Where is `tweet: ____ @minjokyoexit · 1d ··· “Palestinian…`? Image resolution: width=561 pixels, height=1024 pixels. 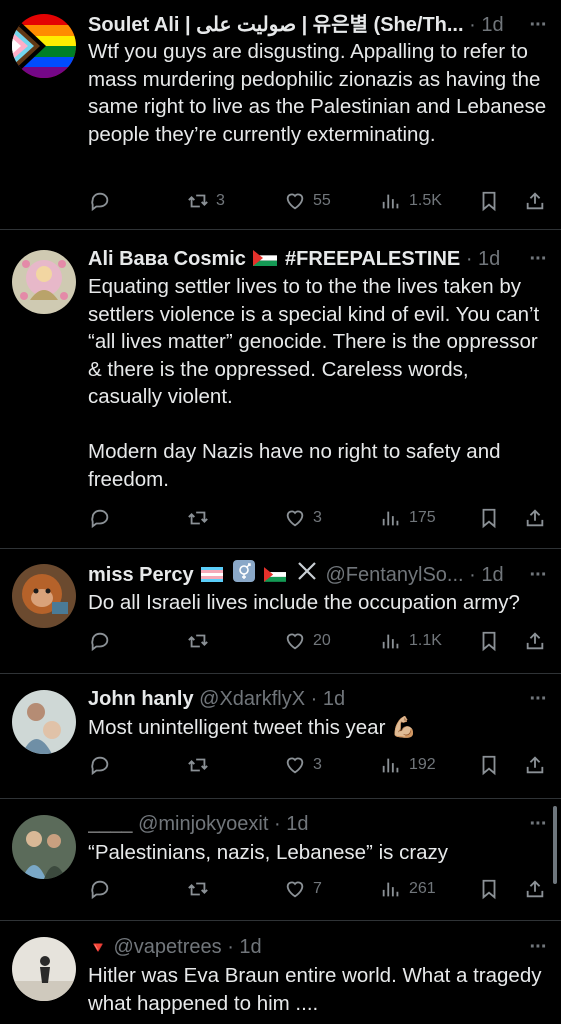
tweet: ____ @minjokyoexit · 1d ··· “Palestinian… is located at coordinates (280, 860).